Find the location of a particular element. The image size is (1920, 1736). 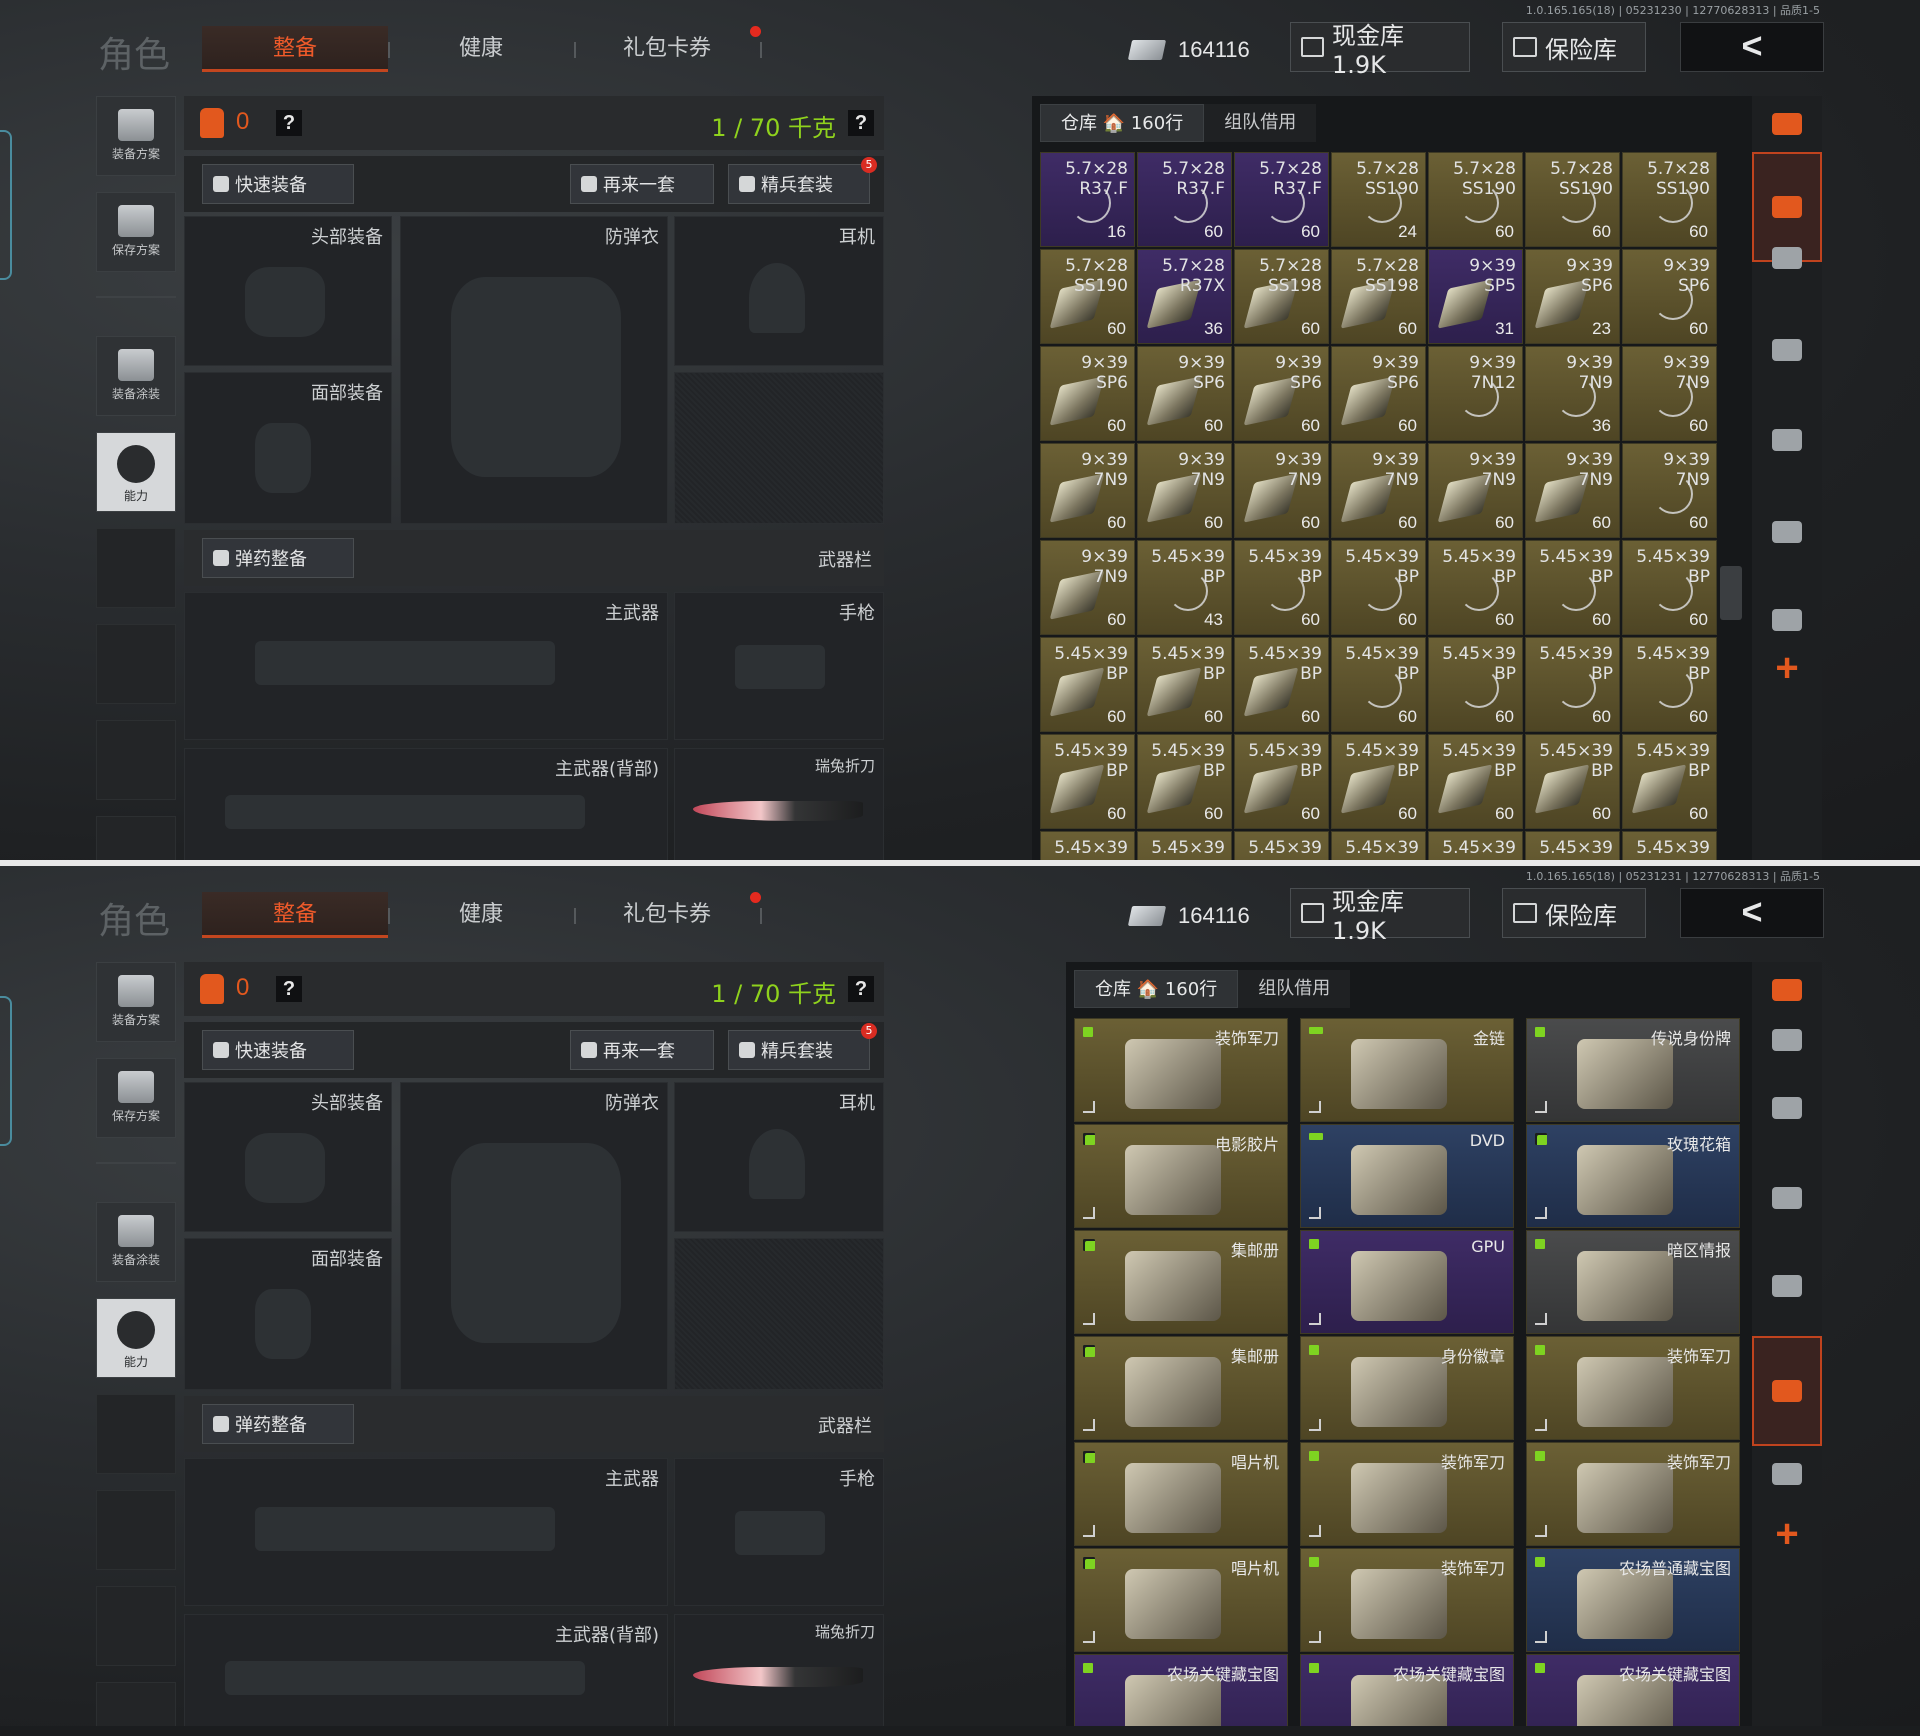

ammo-cell: 5.7×28 R37.F 16 is located at coordinates (1087, 199).